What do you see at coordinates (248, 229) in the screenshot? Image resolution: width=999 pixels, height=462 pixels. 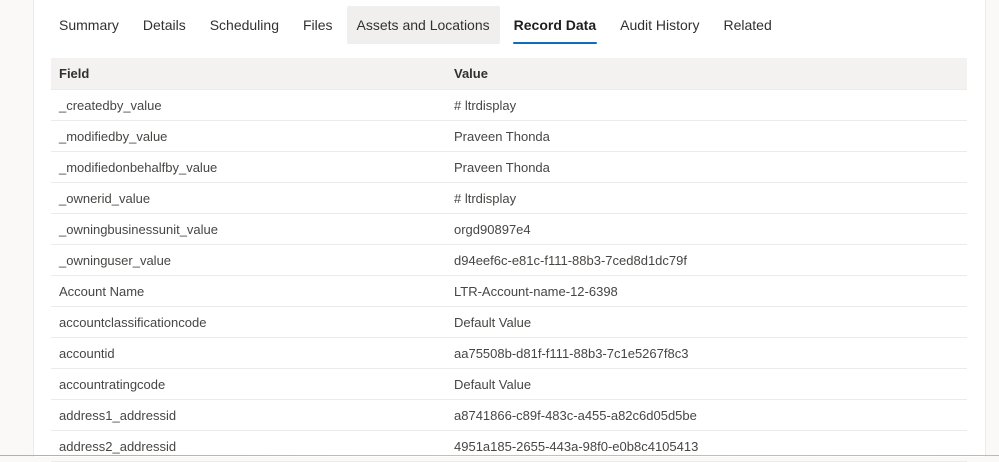 I see `field-name-cell: _owningbusinessunit_value` at bounding box center [248, 229].